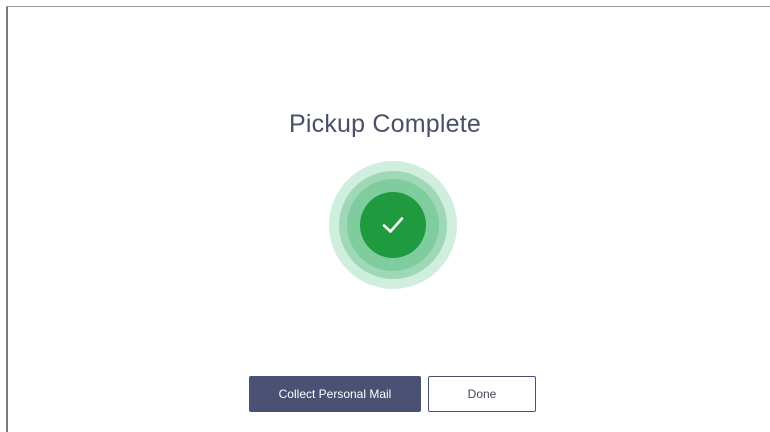 This screenshot has width=770, height=432. I want to click on collect-personal-mail-button: Collect Personal Mail, so click(335, 394).